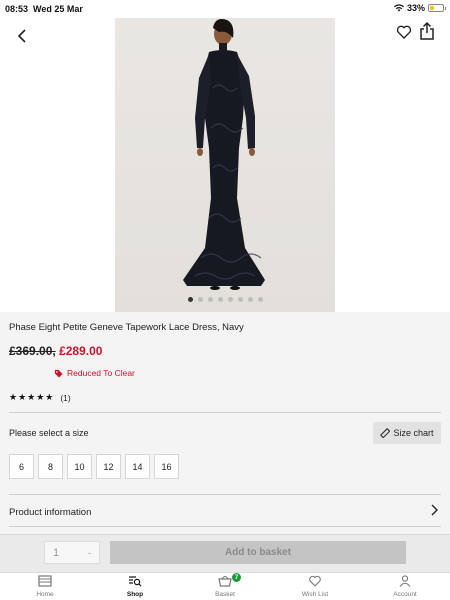  I want to click on quantity-value: 1, so click(56, 552).